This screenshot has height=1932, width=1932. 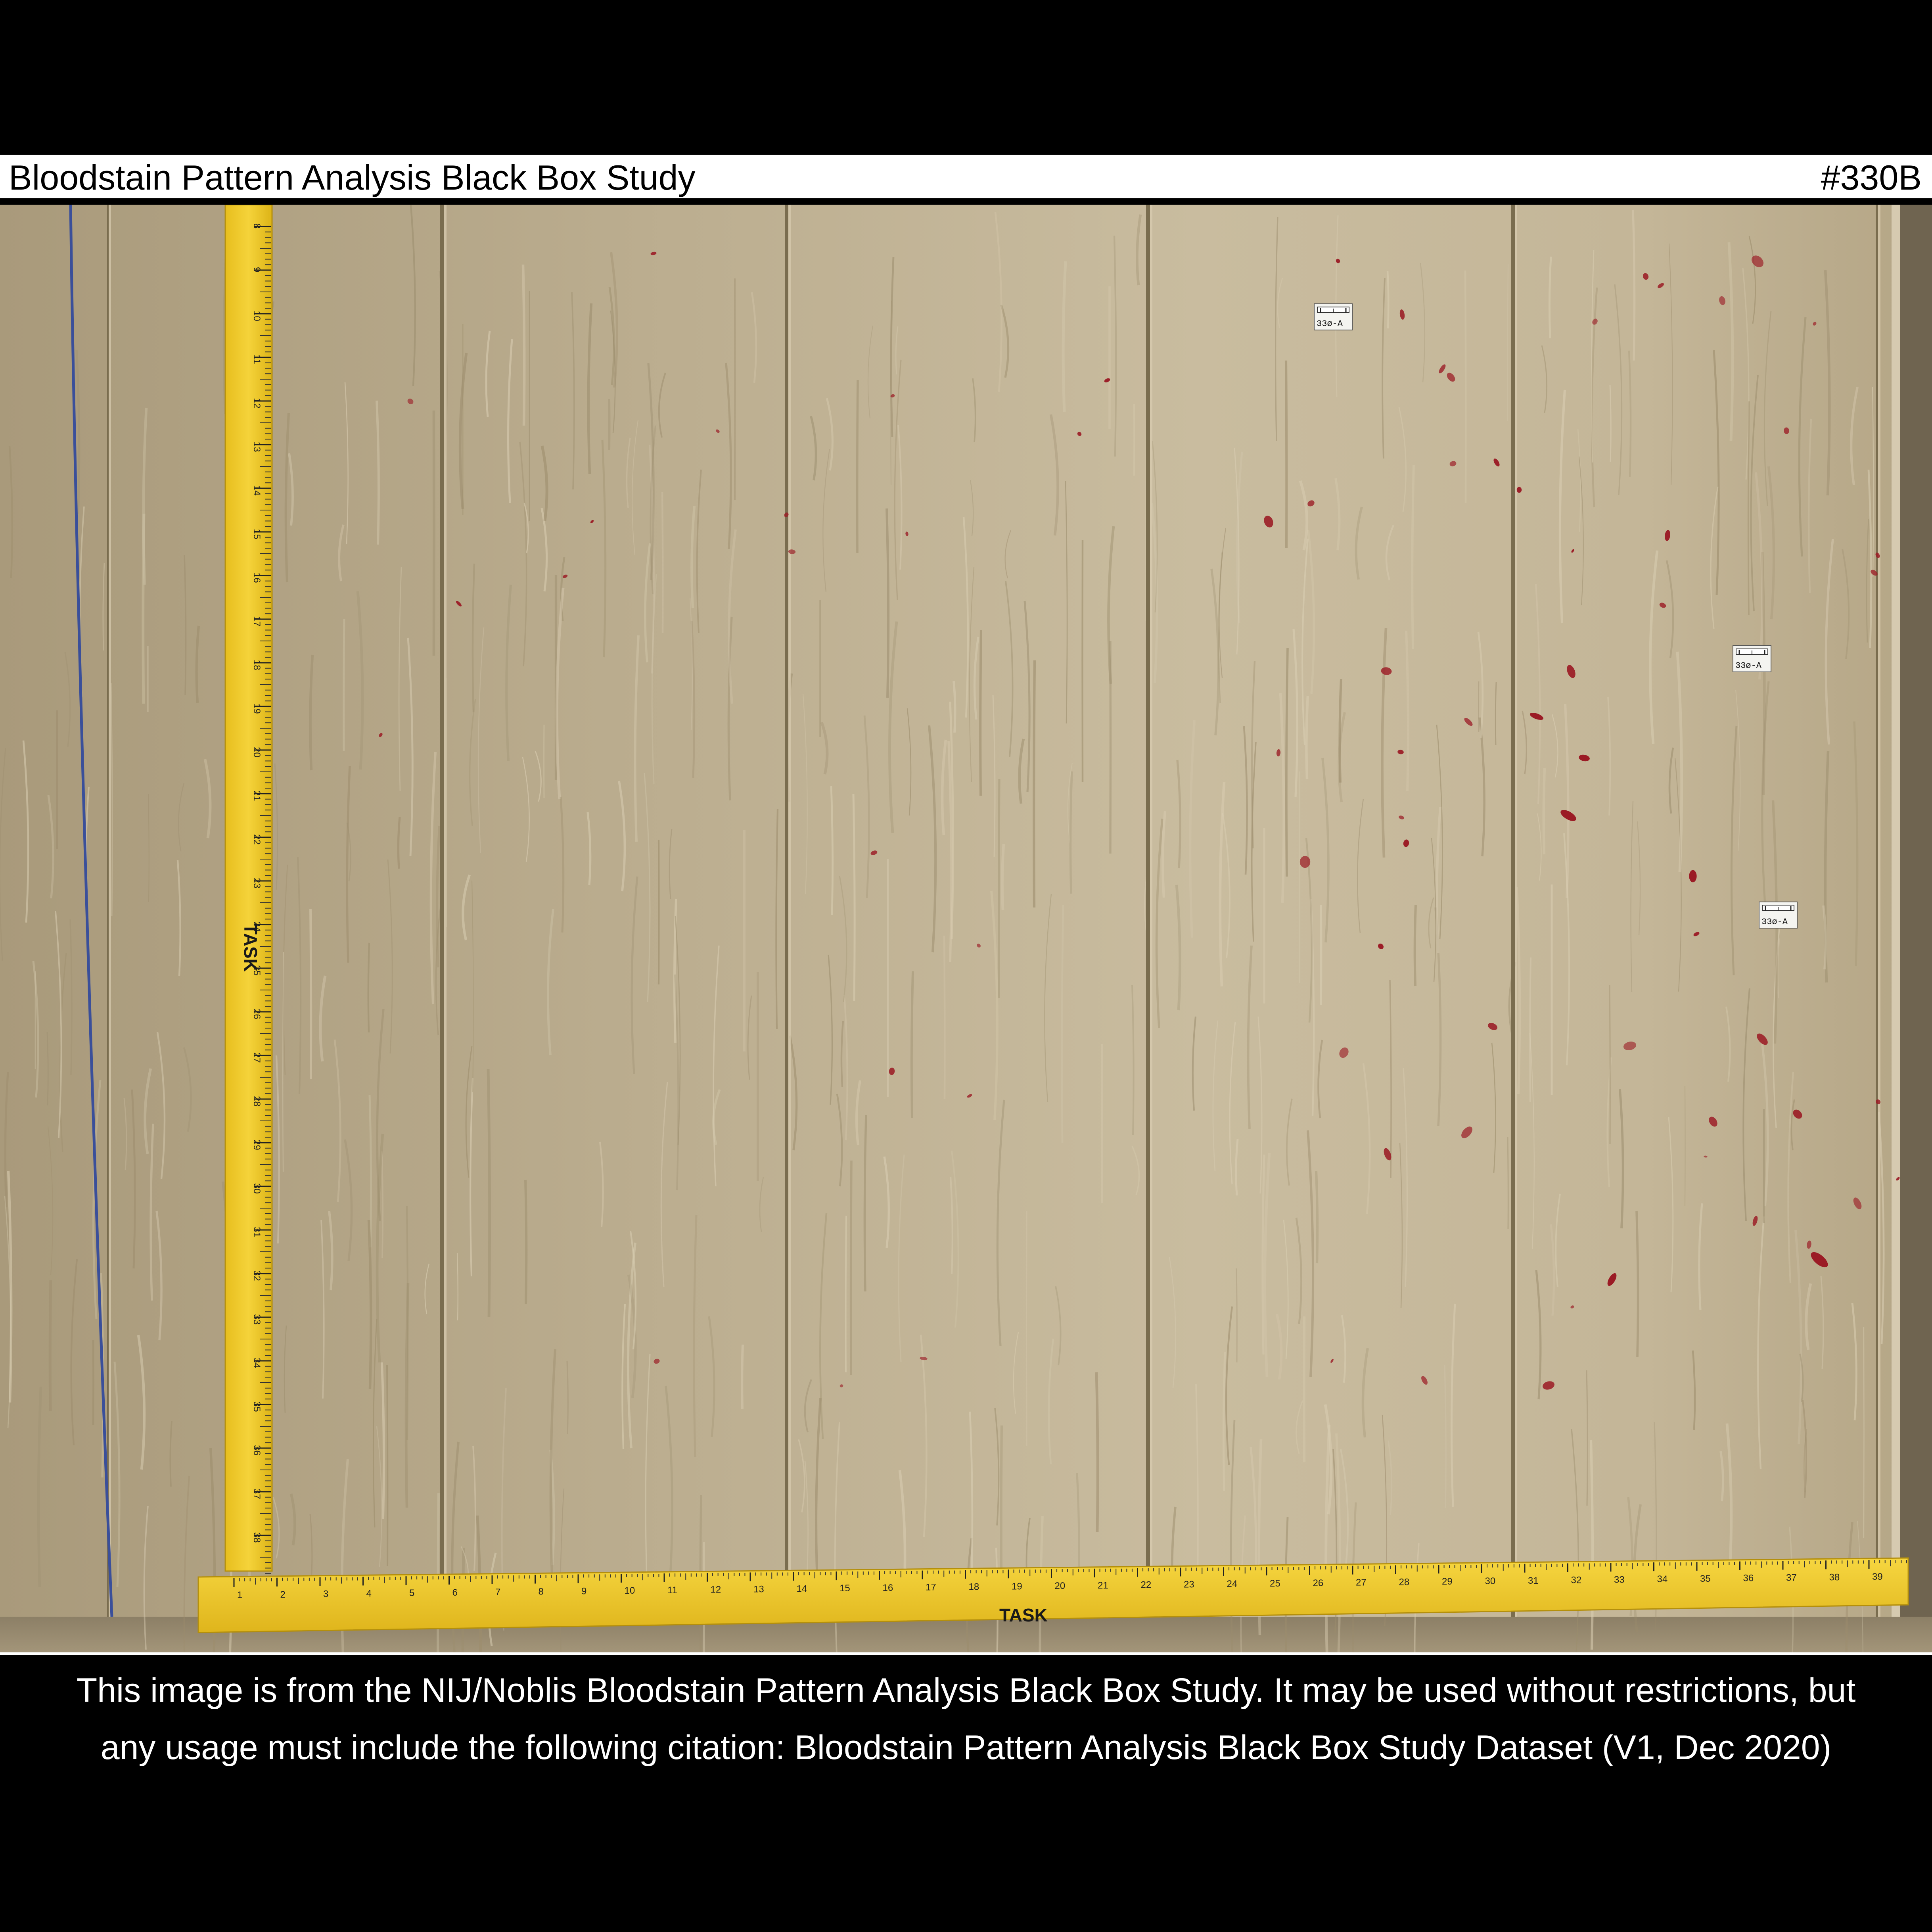 I want to click on image-id: #330B, so click(x=1872, y=177).